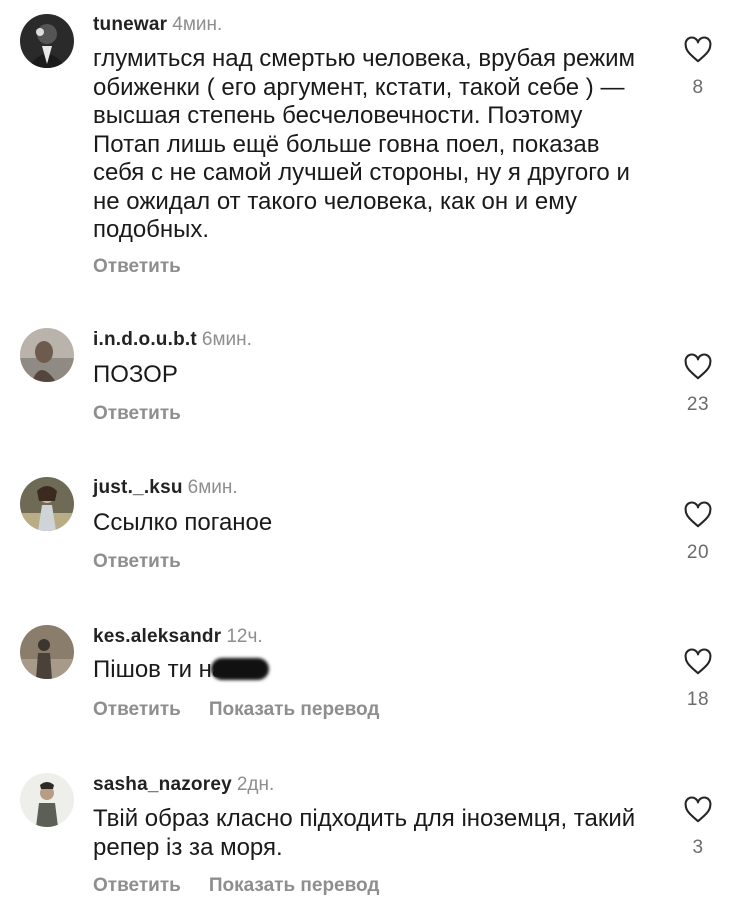 The height and width of the screenshot is (922, 749). What do you see at coordinates (698, 384) in the screenshot?
I see `like-control: 23` at bounding box center [698, 384].